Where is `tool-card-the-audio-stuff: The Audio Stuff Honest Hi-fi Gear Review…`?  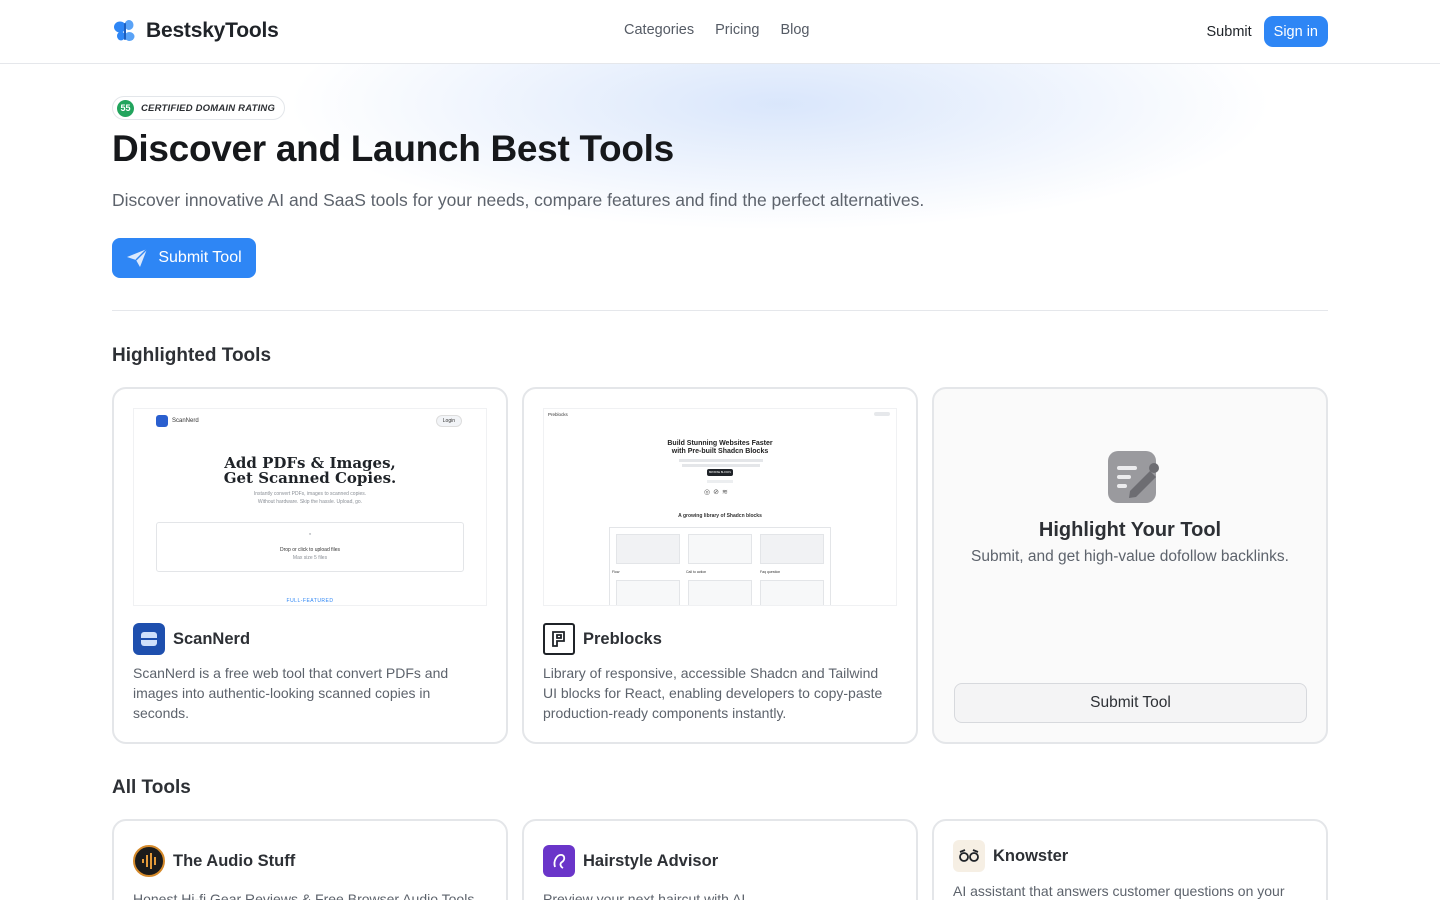 tool-card-the-audio-stuff: The Audio Stuff Honest Hi-fi Gear Review… is located at coordinates (310, 859).